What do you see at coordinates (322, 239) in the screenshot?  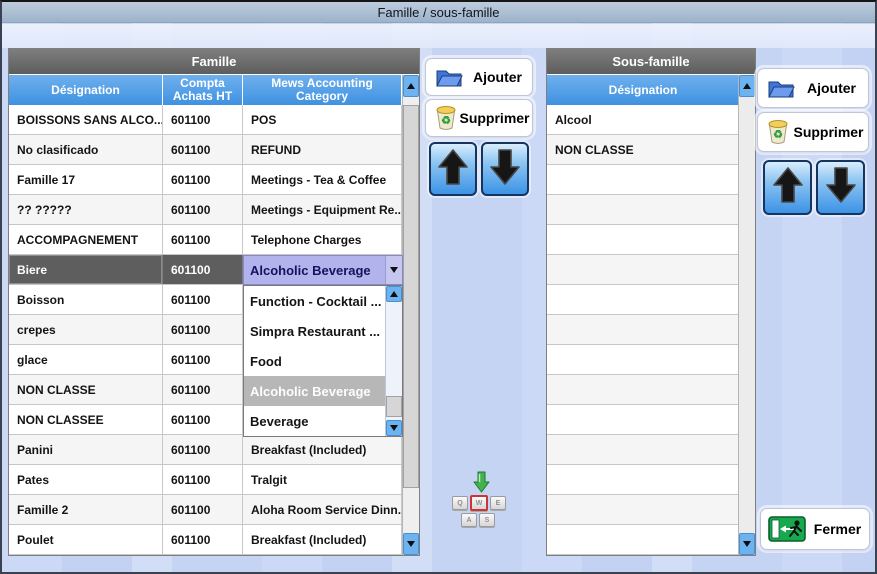 I see `cell-mews: Telephone Charges` at bounding box center [322, 239].